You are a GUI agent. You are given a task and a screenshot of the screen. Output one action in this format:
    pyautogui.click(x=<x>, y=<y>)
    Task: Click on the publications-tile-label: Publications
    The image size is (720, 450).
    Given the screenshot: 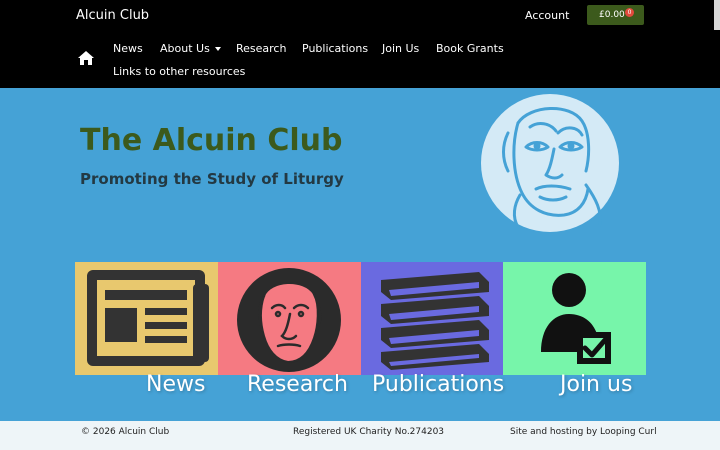 What is the action you would take?
    pyautogui.click(x=438, y=385)
    